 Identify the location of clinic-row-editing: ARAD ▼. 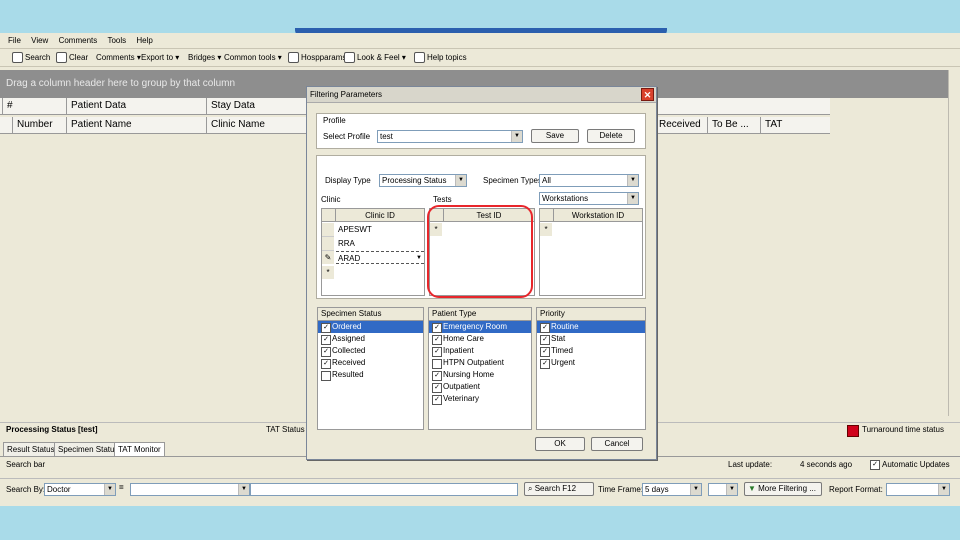
(380, 257).